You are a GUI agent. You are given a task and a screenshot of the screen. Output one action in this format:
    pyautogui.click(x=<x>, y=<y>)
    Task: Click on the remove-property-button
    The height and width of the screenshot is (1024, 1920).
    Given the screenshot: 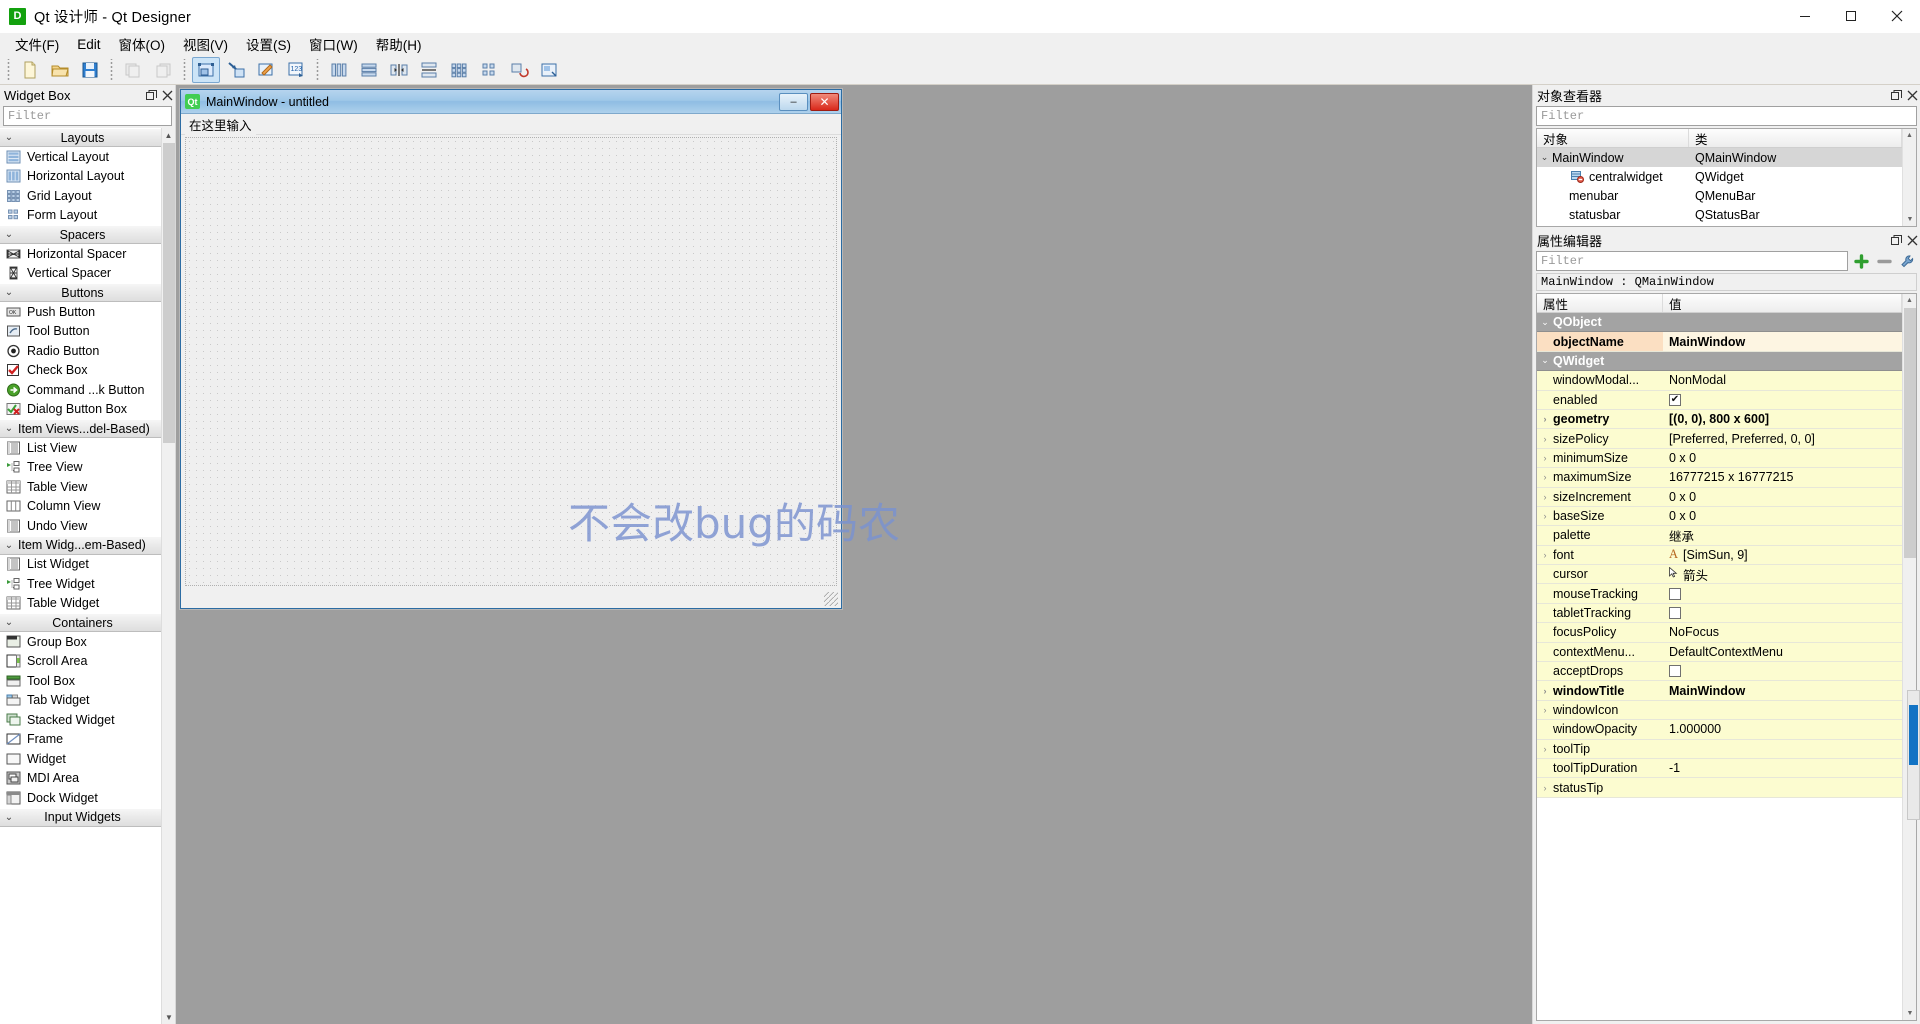 What is the action you would take?
    pyautogui.click(x=1884, y=261)
    